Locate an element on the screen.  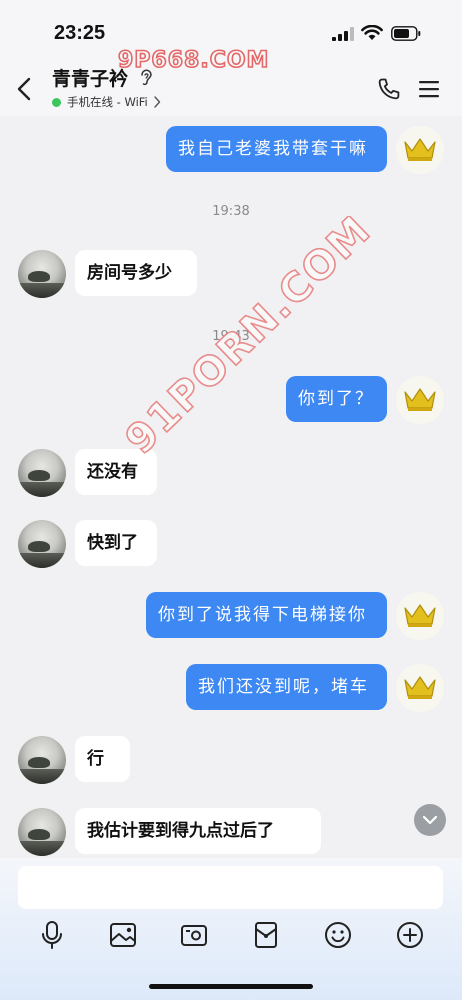
camera-icon is located at coordinates (194, 935).